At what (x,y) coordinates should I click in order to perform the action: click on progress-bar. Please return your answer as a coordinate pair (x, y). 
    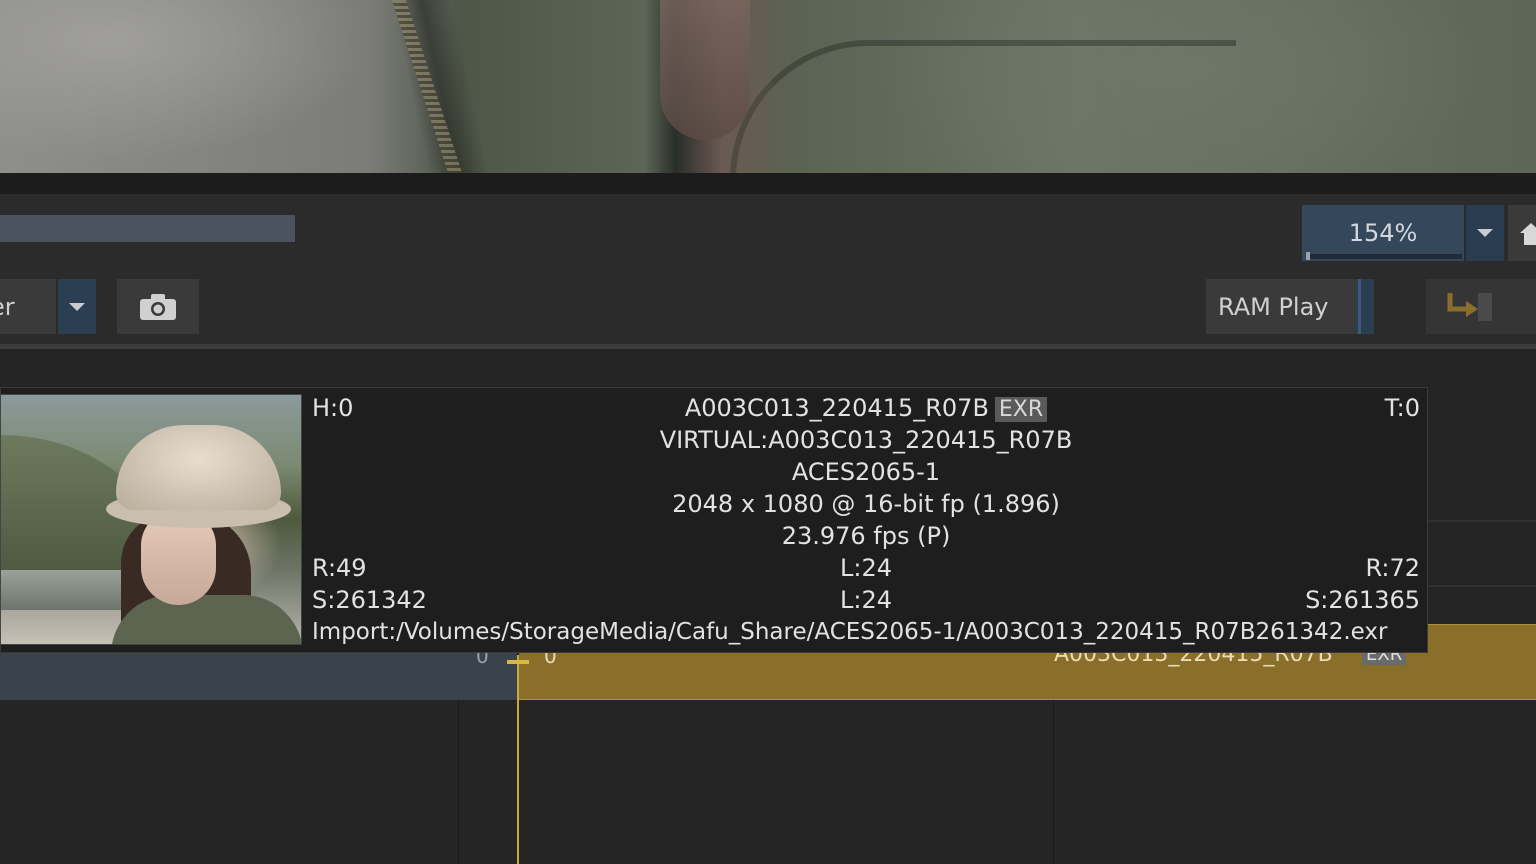
    Looking at the image, I should click on (147, 228).